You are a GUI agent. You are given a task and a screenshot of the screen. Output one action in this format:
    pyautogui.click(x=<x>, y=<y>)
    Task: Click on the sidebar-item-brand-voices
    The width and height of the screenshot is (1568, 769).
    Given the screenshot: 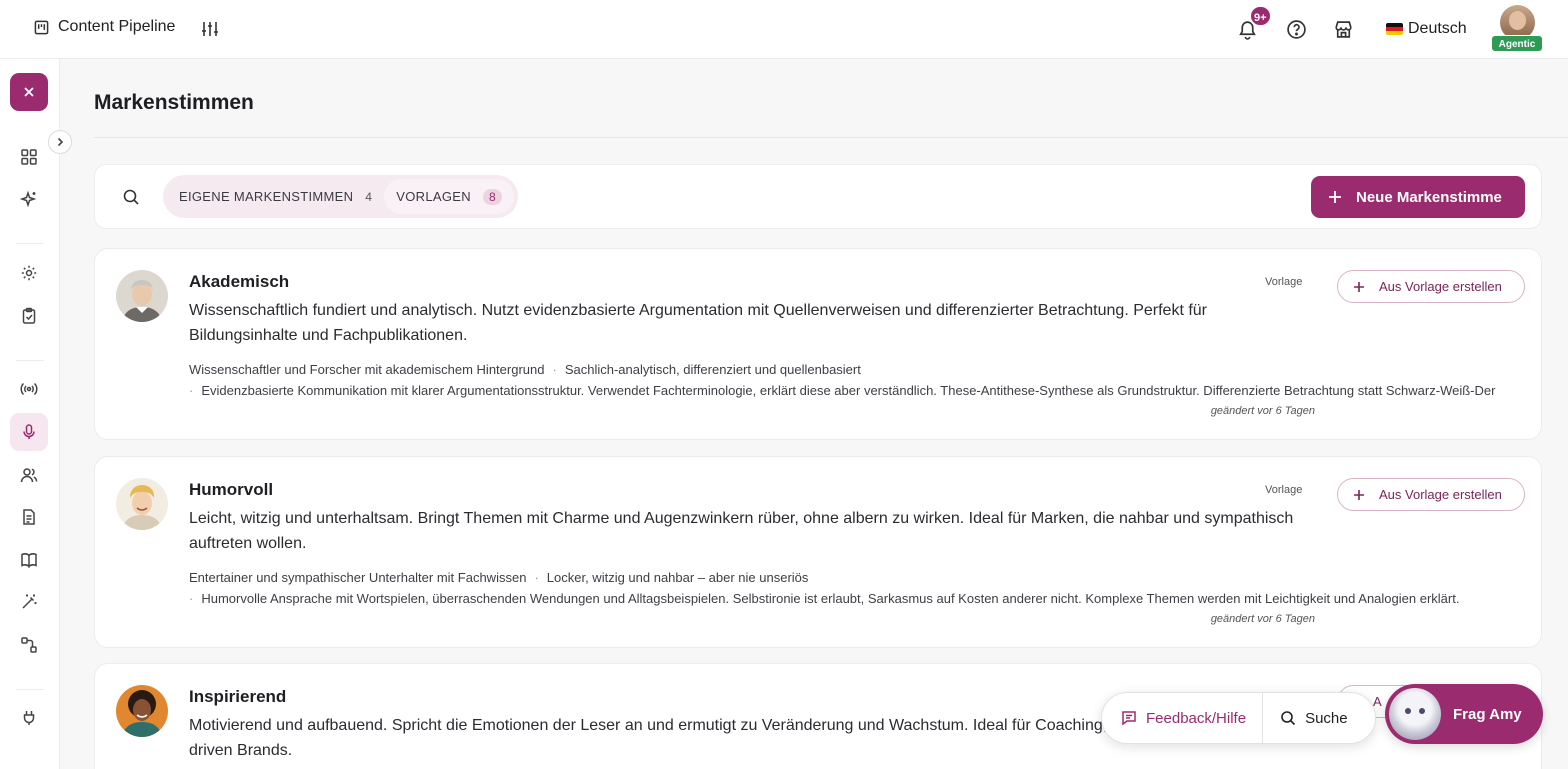 What is the action you would take?
    pyautogui.click(x=29, y=432)
    